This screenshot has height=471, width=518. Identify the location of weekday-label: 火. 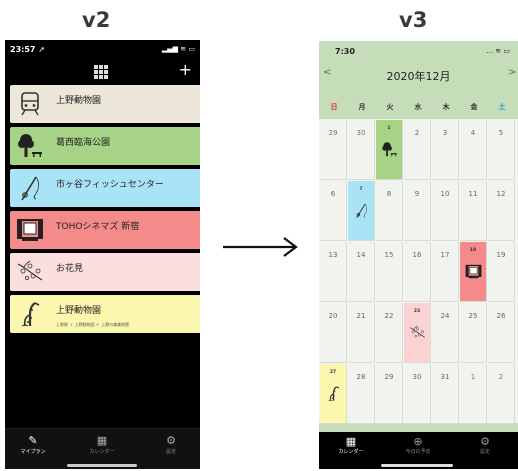
(390, 107).